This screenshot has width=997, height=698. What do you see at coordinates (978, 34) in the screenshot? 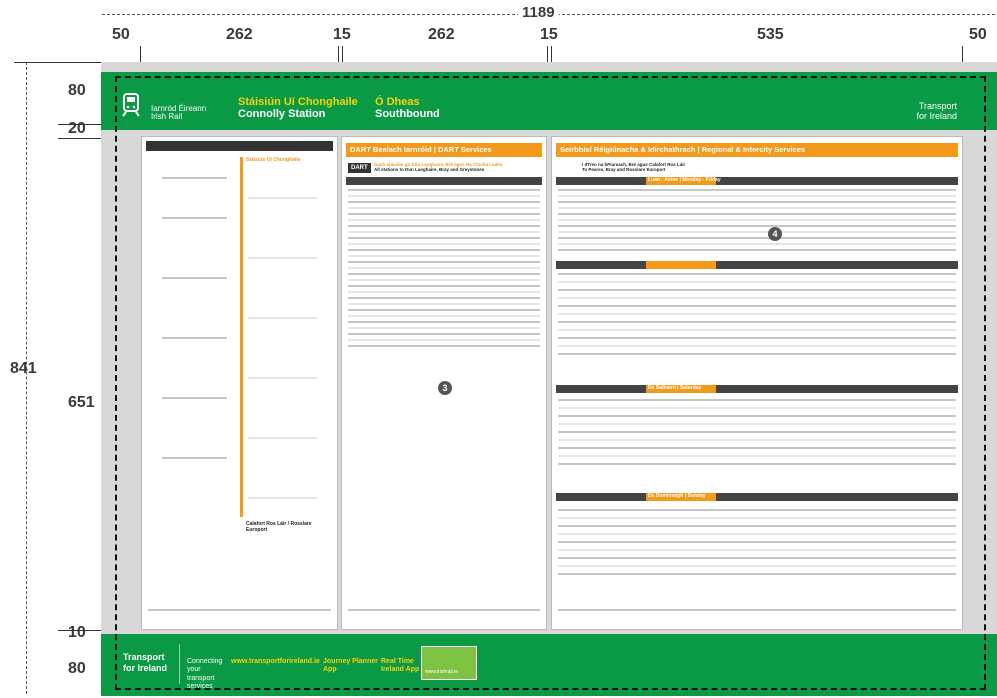
I see `col-label-margin-right: 50` at bounding box center [978, 34].